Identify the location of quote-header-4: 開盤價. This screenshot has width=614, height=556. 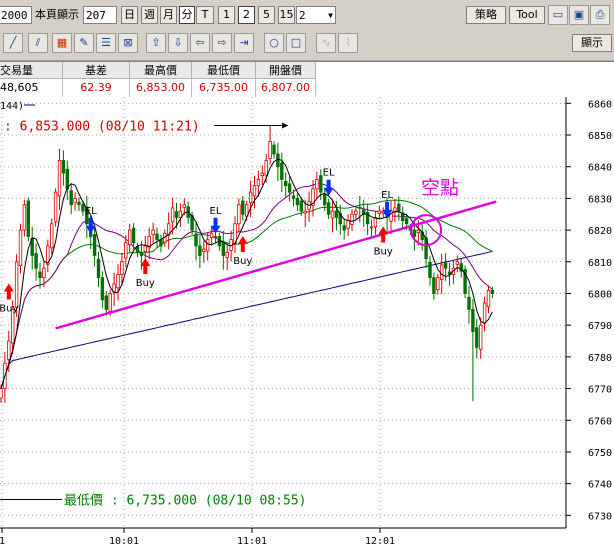
(286, 70).